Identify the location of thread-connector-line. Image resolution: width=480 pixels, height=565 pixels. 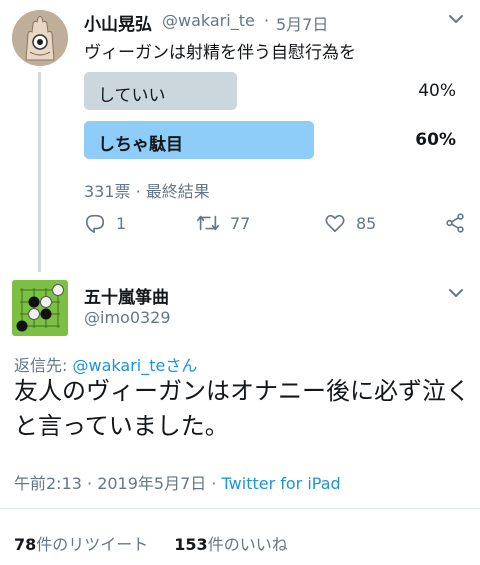
(39, 172).